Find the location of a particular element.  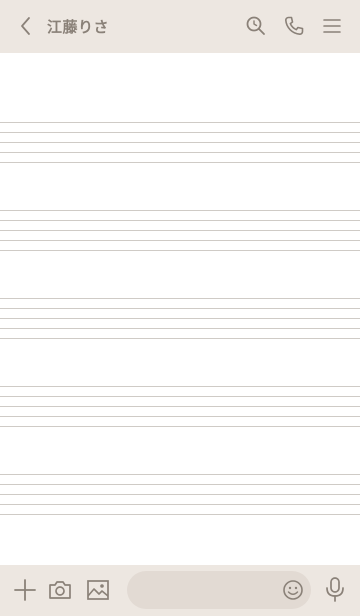

voice-button is located at coordinates (335, 590).